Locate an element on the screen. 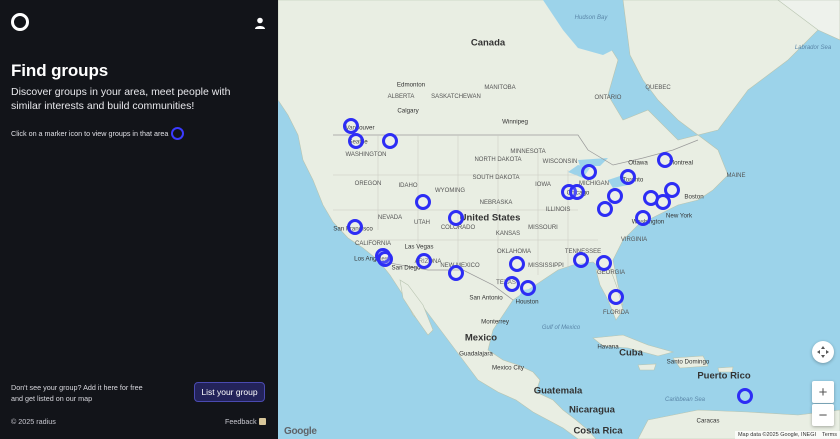  map-label-edmonton: Edmonton is located at coordinates (411, 85).